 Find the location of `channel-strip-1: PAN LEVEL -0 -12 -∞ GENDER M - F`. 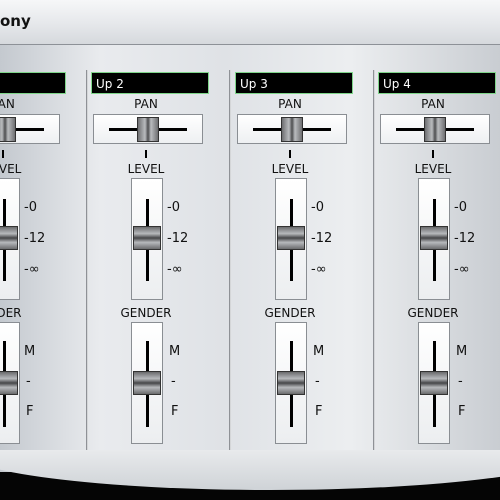

channel-strip-1: PAN LEVEL -0 -12 -∞ GENDER M - F is located at coordinates (39, 262).